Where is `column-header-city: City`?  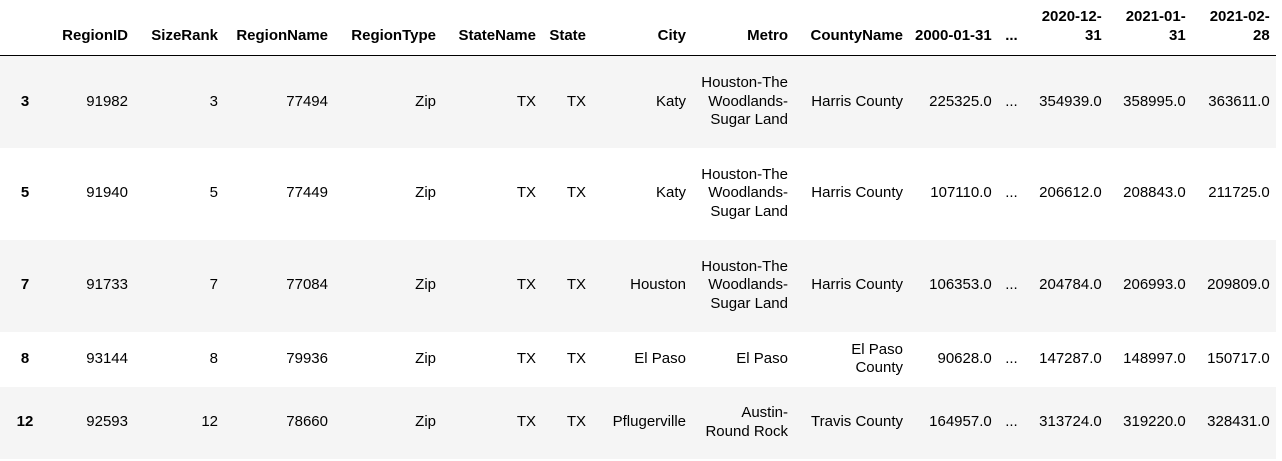
column-header-city: City is located at coordinates (642, 28).